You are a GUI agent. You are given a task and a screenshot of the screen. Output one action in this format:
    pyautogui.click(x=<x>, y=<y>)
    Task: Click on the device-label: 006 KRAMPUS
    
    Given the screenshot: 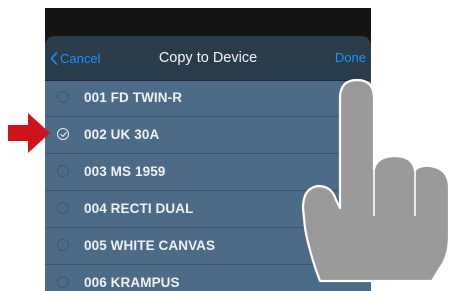 What is the action you would take?
    pyautogui.click(x=132, y=282)
    